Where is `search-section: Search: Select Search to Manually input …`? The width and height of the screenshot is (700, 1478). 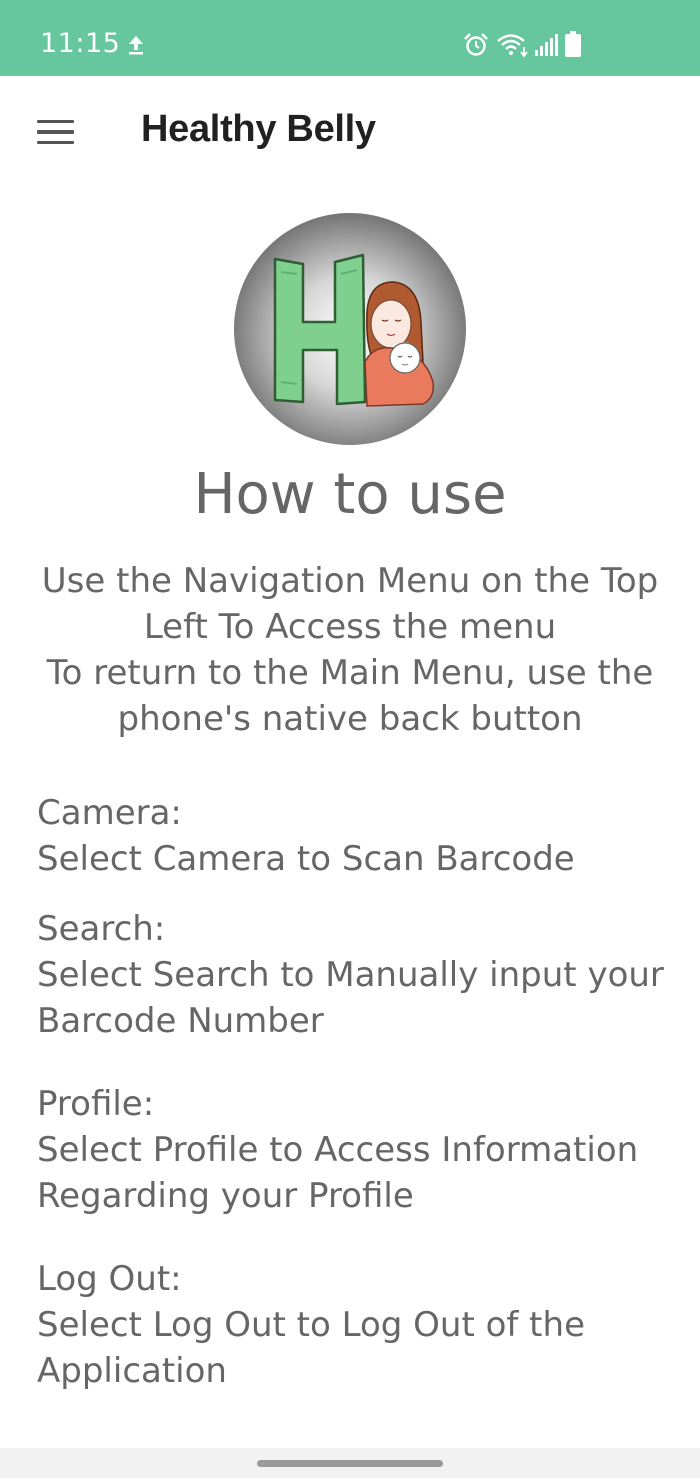 search-section: Search: Select Search to Manually input … is located at coordinates (357, 975).